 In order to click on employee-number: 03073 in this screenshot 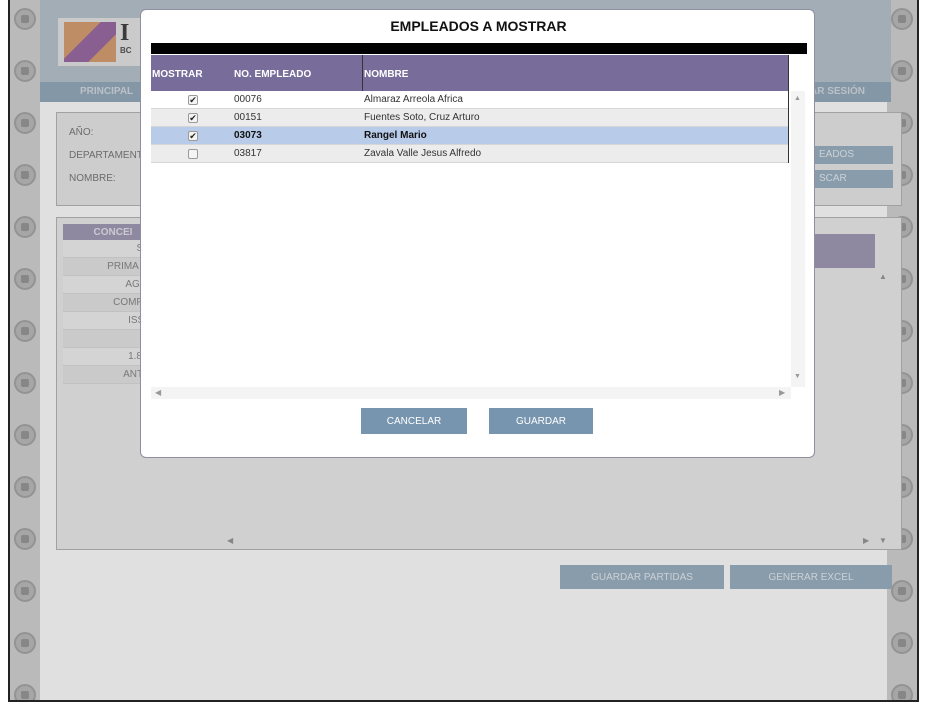, I will do `click(248, 135)`.